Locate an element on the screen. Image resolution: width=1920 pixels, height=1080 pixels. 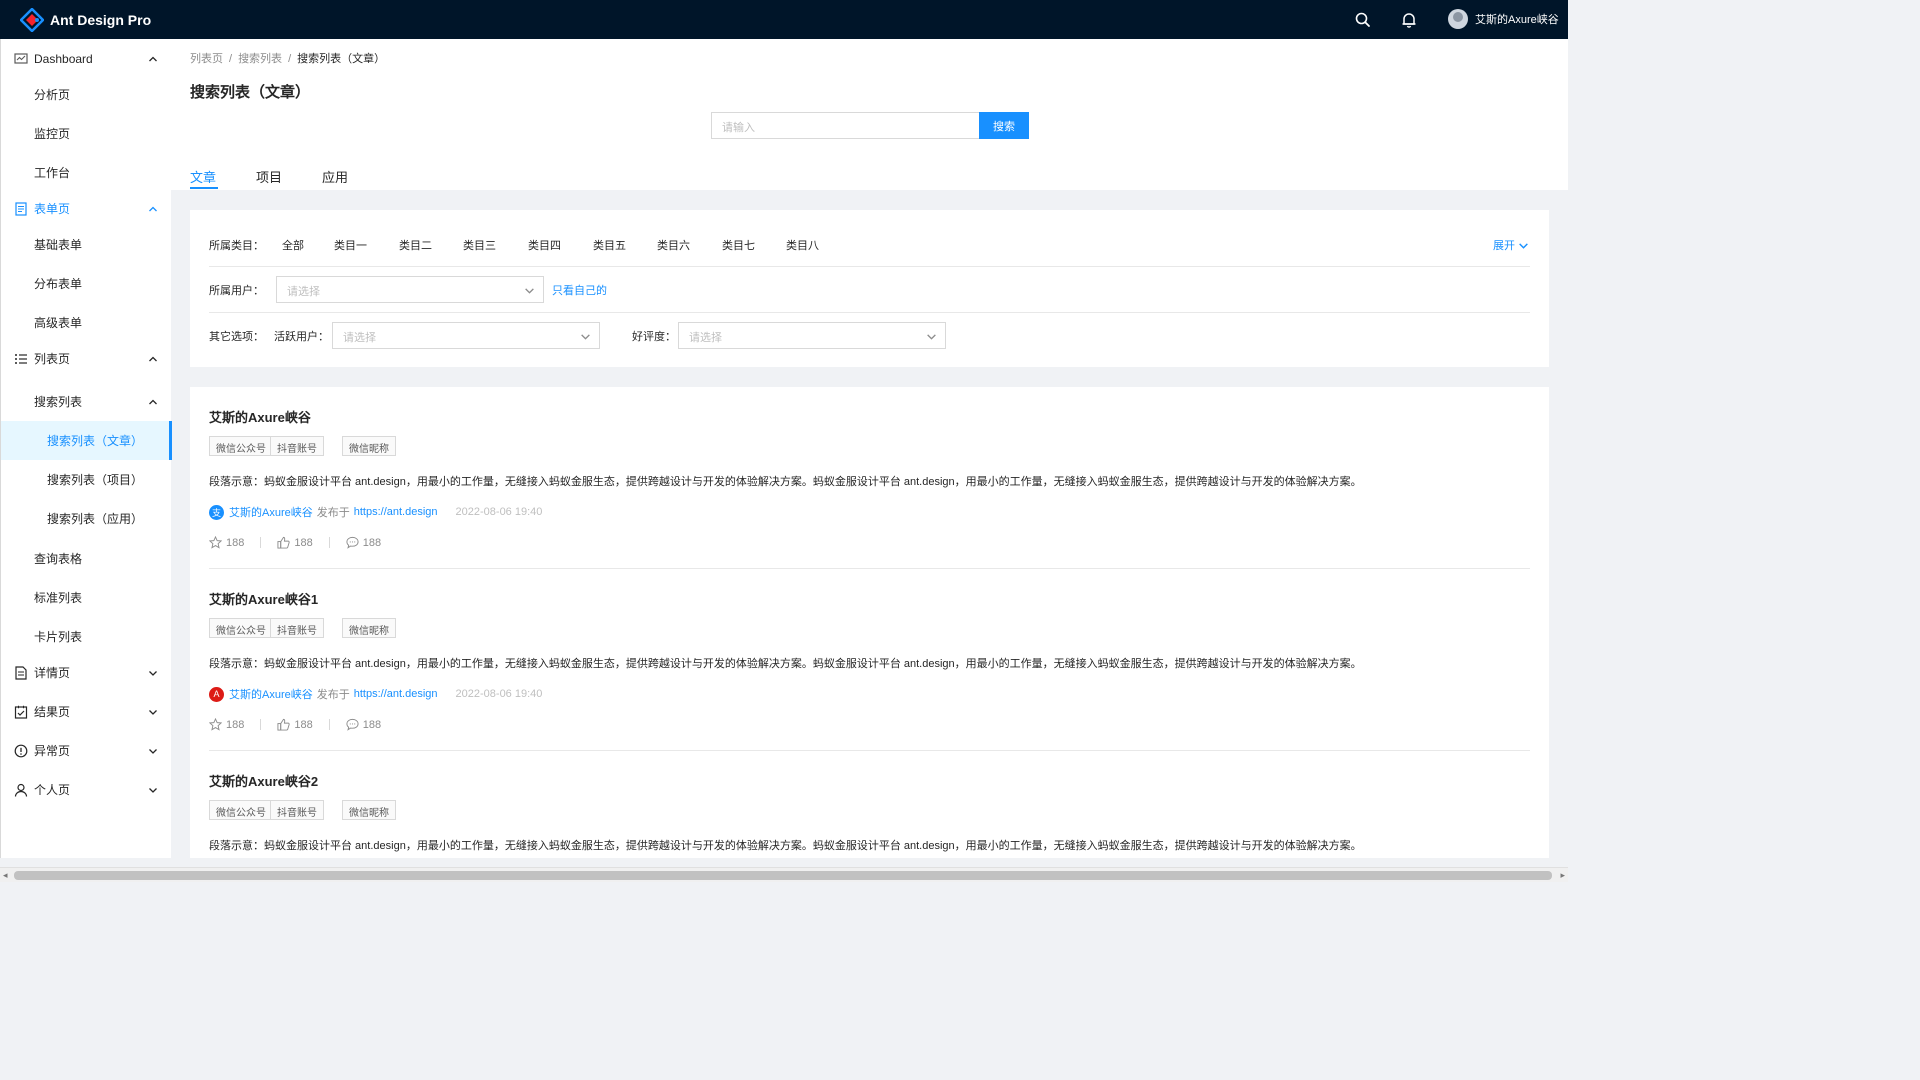
breadcrumb-current: 搜索列表（文章） is located at coordinates (341, 59).